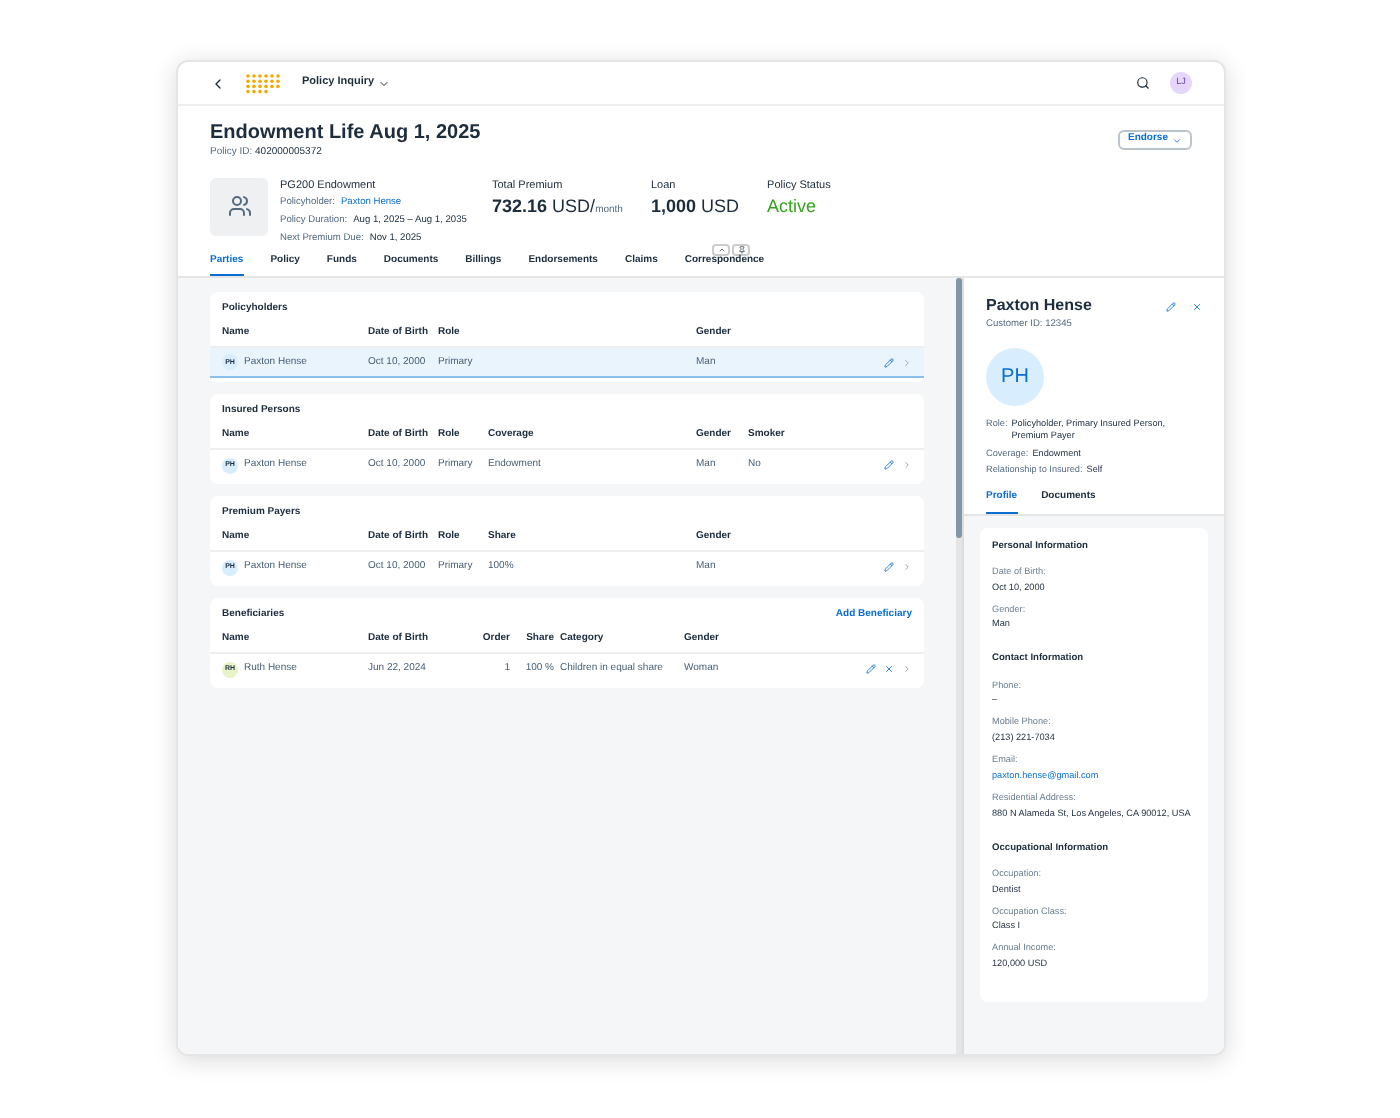  I want to click on collapse-header-button, so click(721, 249).